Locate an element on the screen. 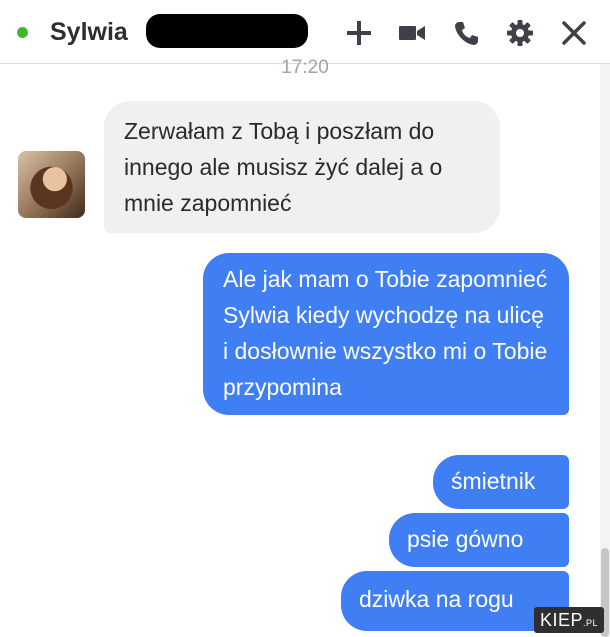  gear-icon is located at coordinates (520, 33).